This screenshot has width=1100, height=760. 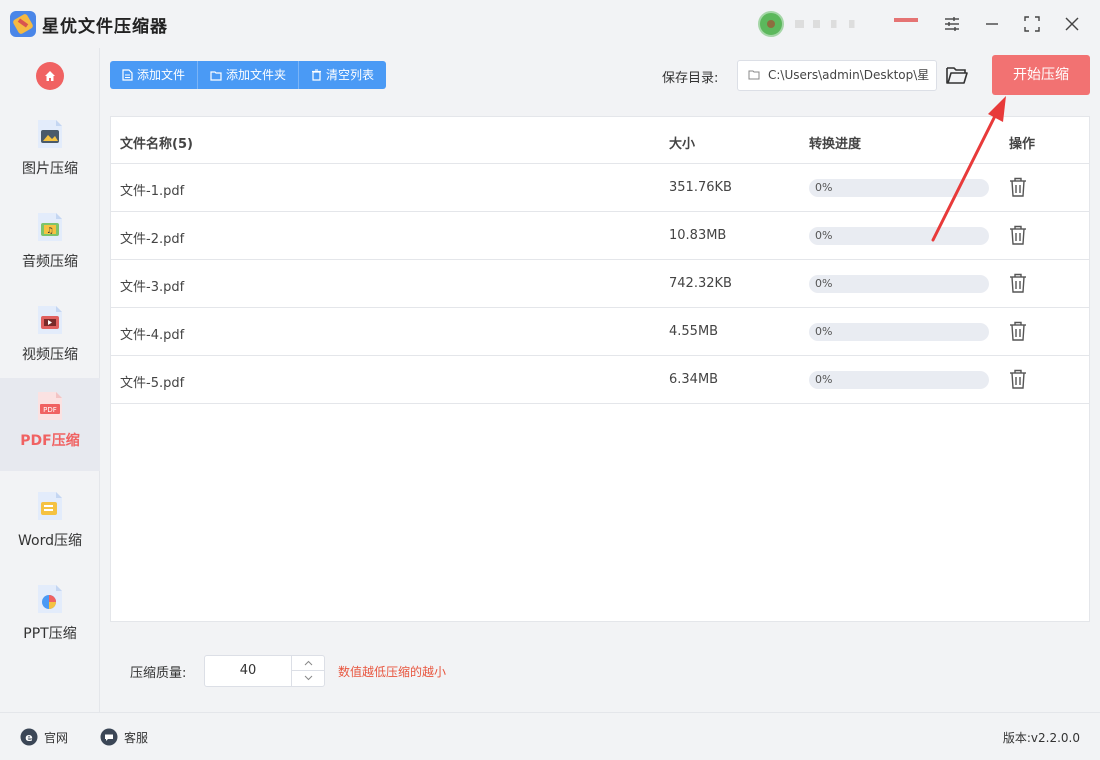 I want to click on chevron-up-icon, so click(x=308, y=663).